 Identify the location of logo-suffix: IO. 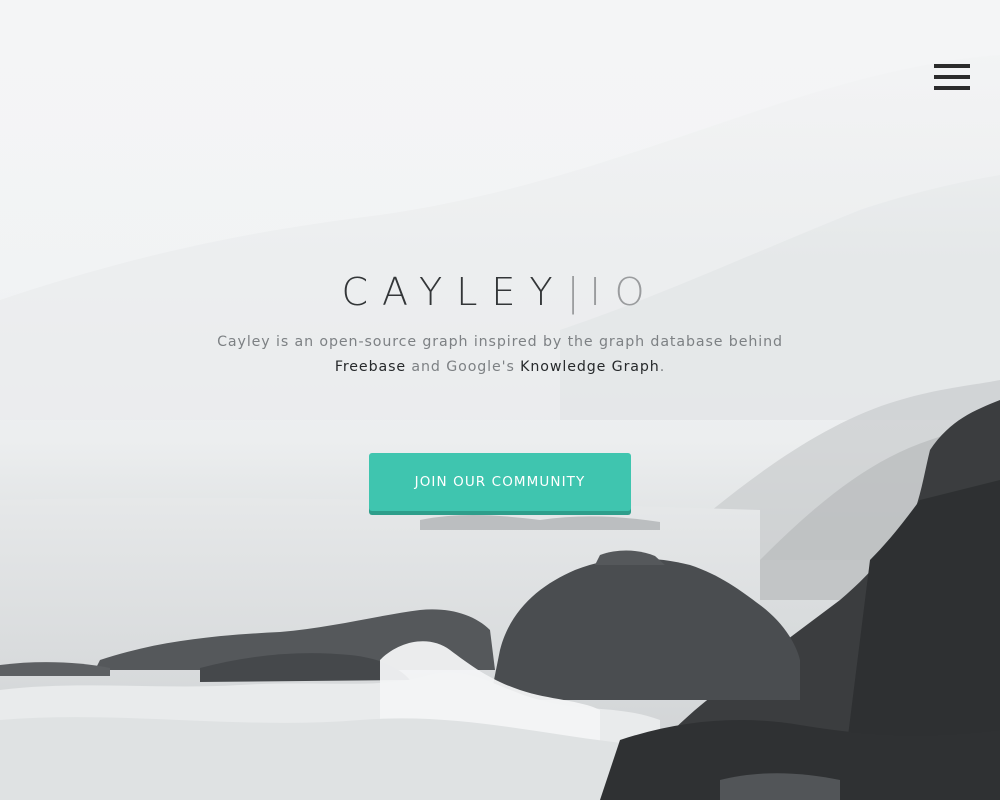
(624, 292).